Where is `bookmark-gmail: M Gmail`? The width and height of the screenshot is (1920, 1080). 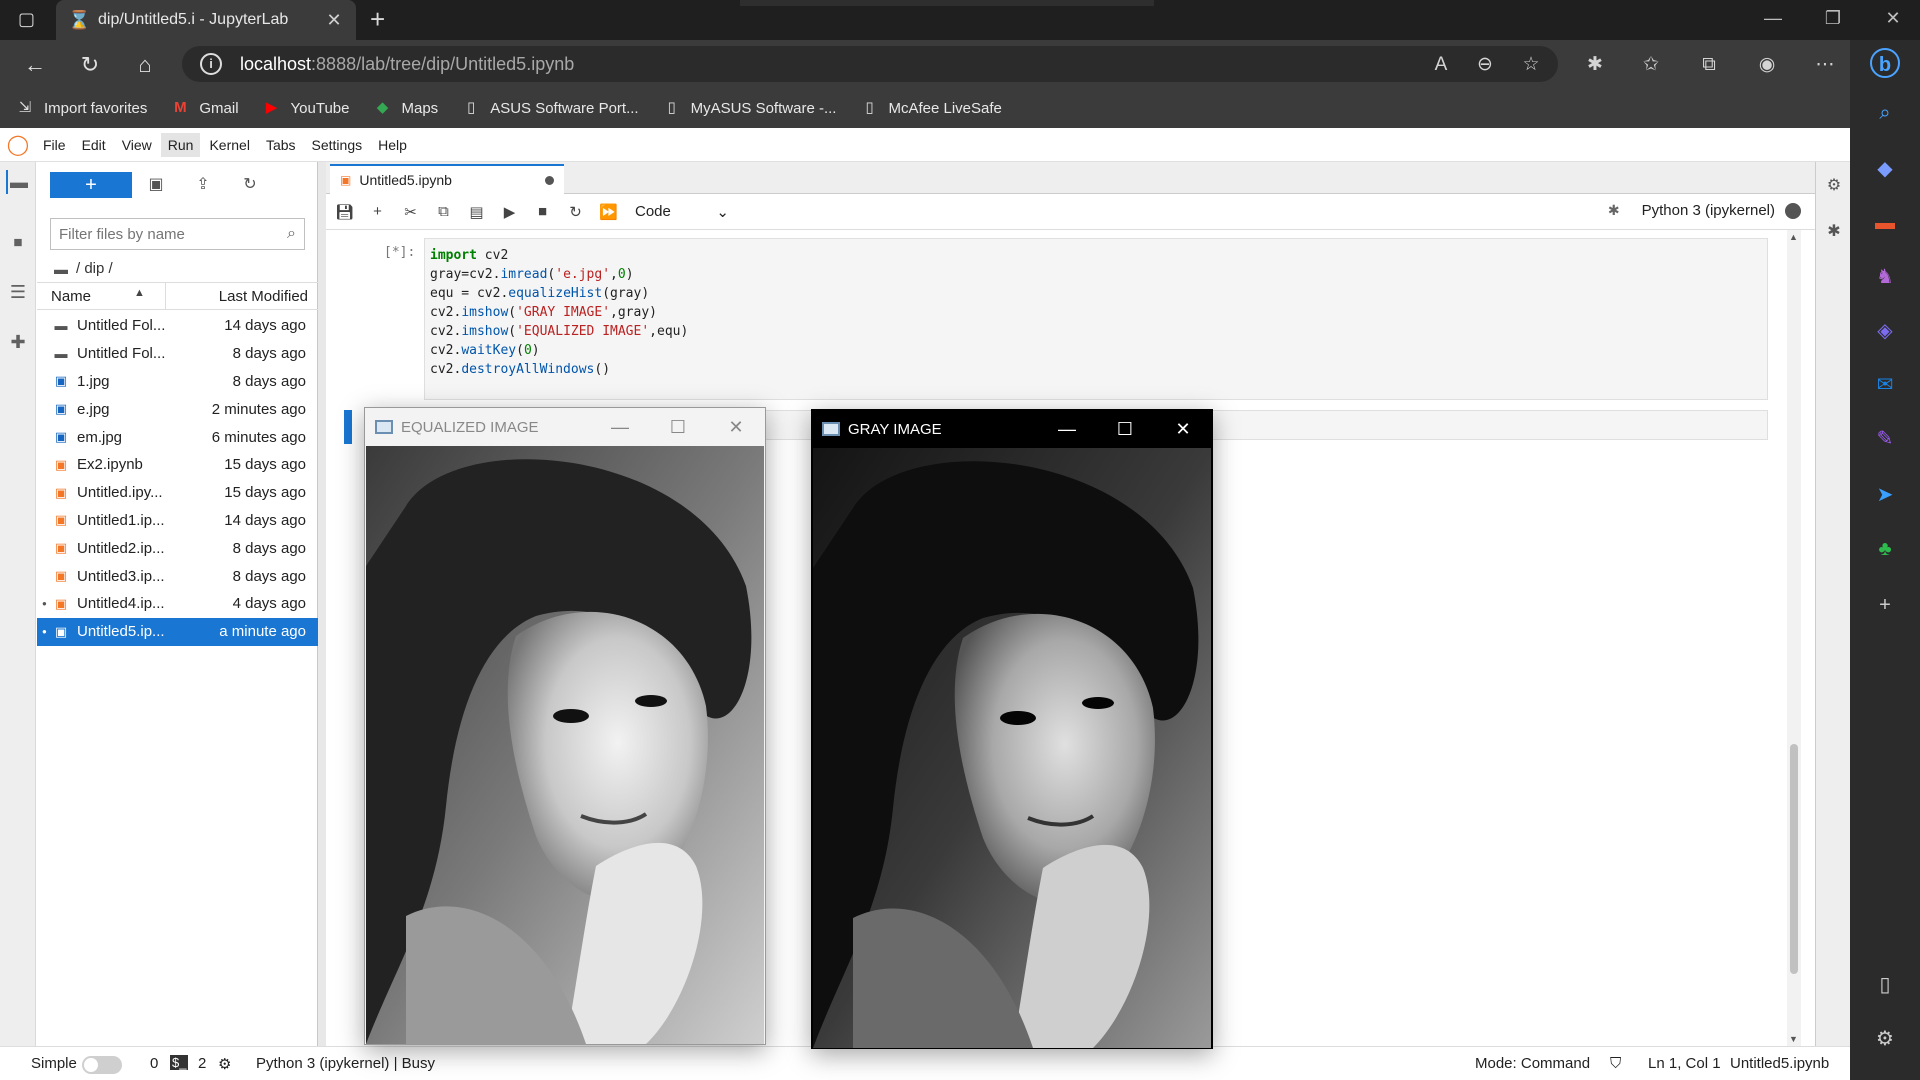 bookmark-gmail: M Gmail is located at coordinates (204, 108).